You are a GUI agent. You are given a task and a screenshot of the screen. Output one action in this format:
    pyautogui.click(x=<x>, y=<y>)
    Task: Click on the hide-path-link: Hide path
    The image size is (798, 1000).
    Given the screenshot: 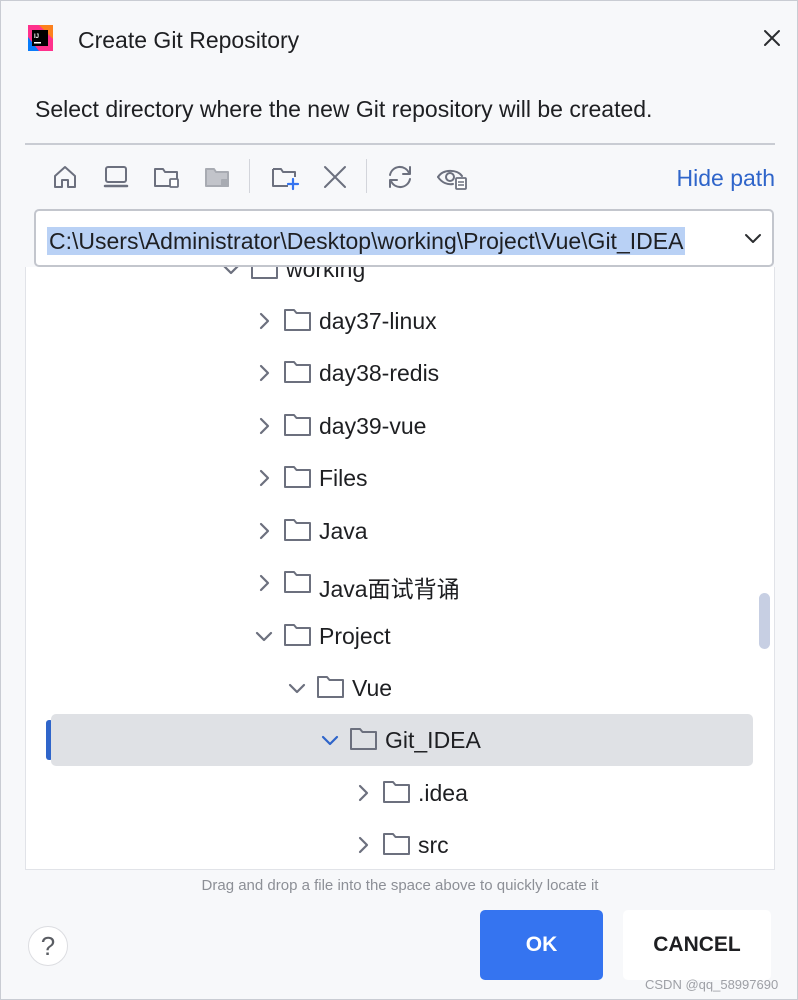 What is the action you would take?
    pyautogui.click(x=726, y=178)
    